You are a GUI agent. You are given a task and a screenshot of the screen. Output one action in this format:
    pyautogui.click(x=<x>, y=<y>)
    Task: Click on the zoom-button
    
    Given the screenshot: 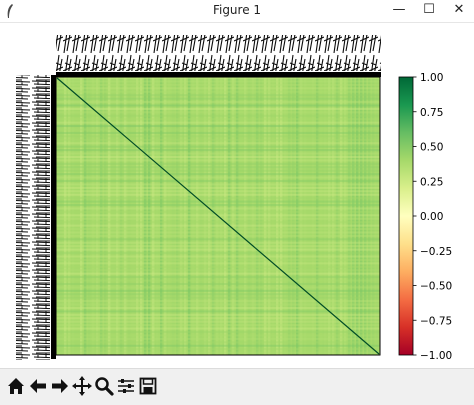 What is the action you would take?
    pyautogui.click(x=104, y=386)
    